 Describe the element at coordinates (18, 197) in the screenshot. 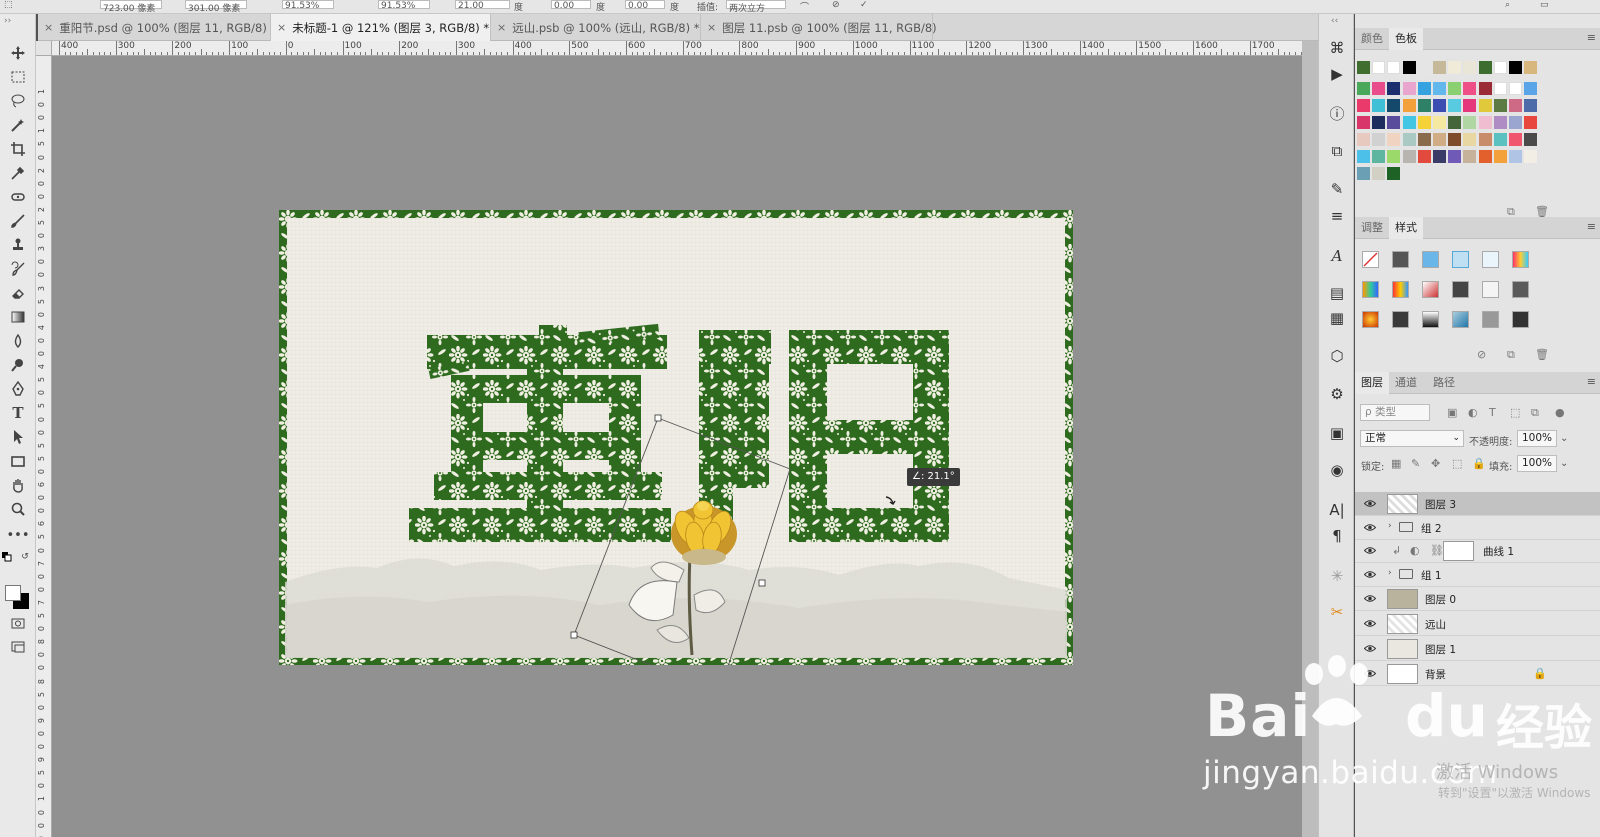

I see `healing-brush-icon` at that location.